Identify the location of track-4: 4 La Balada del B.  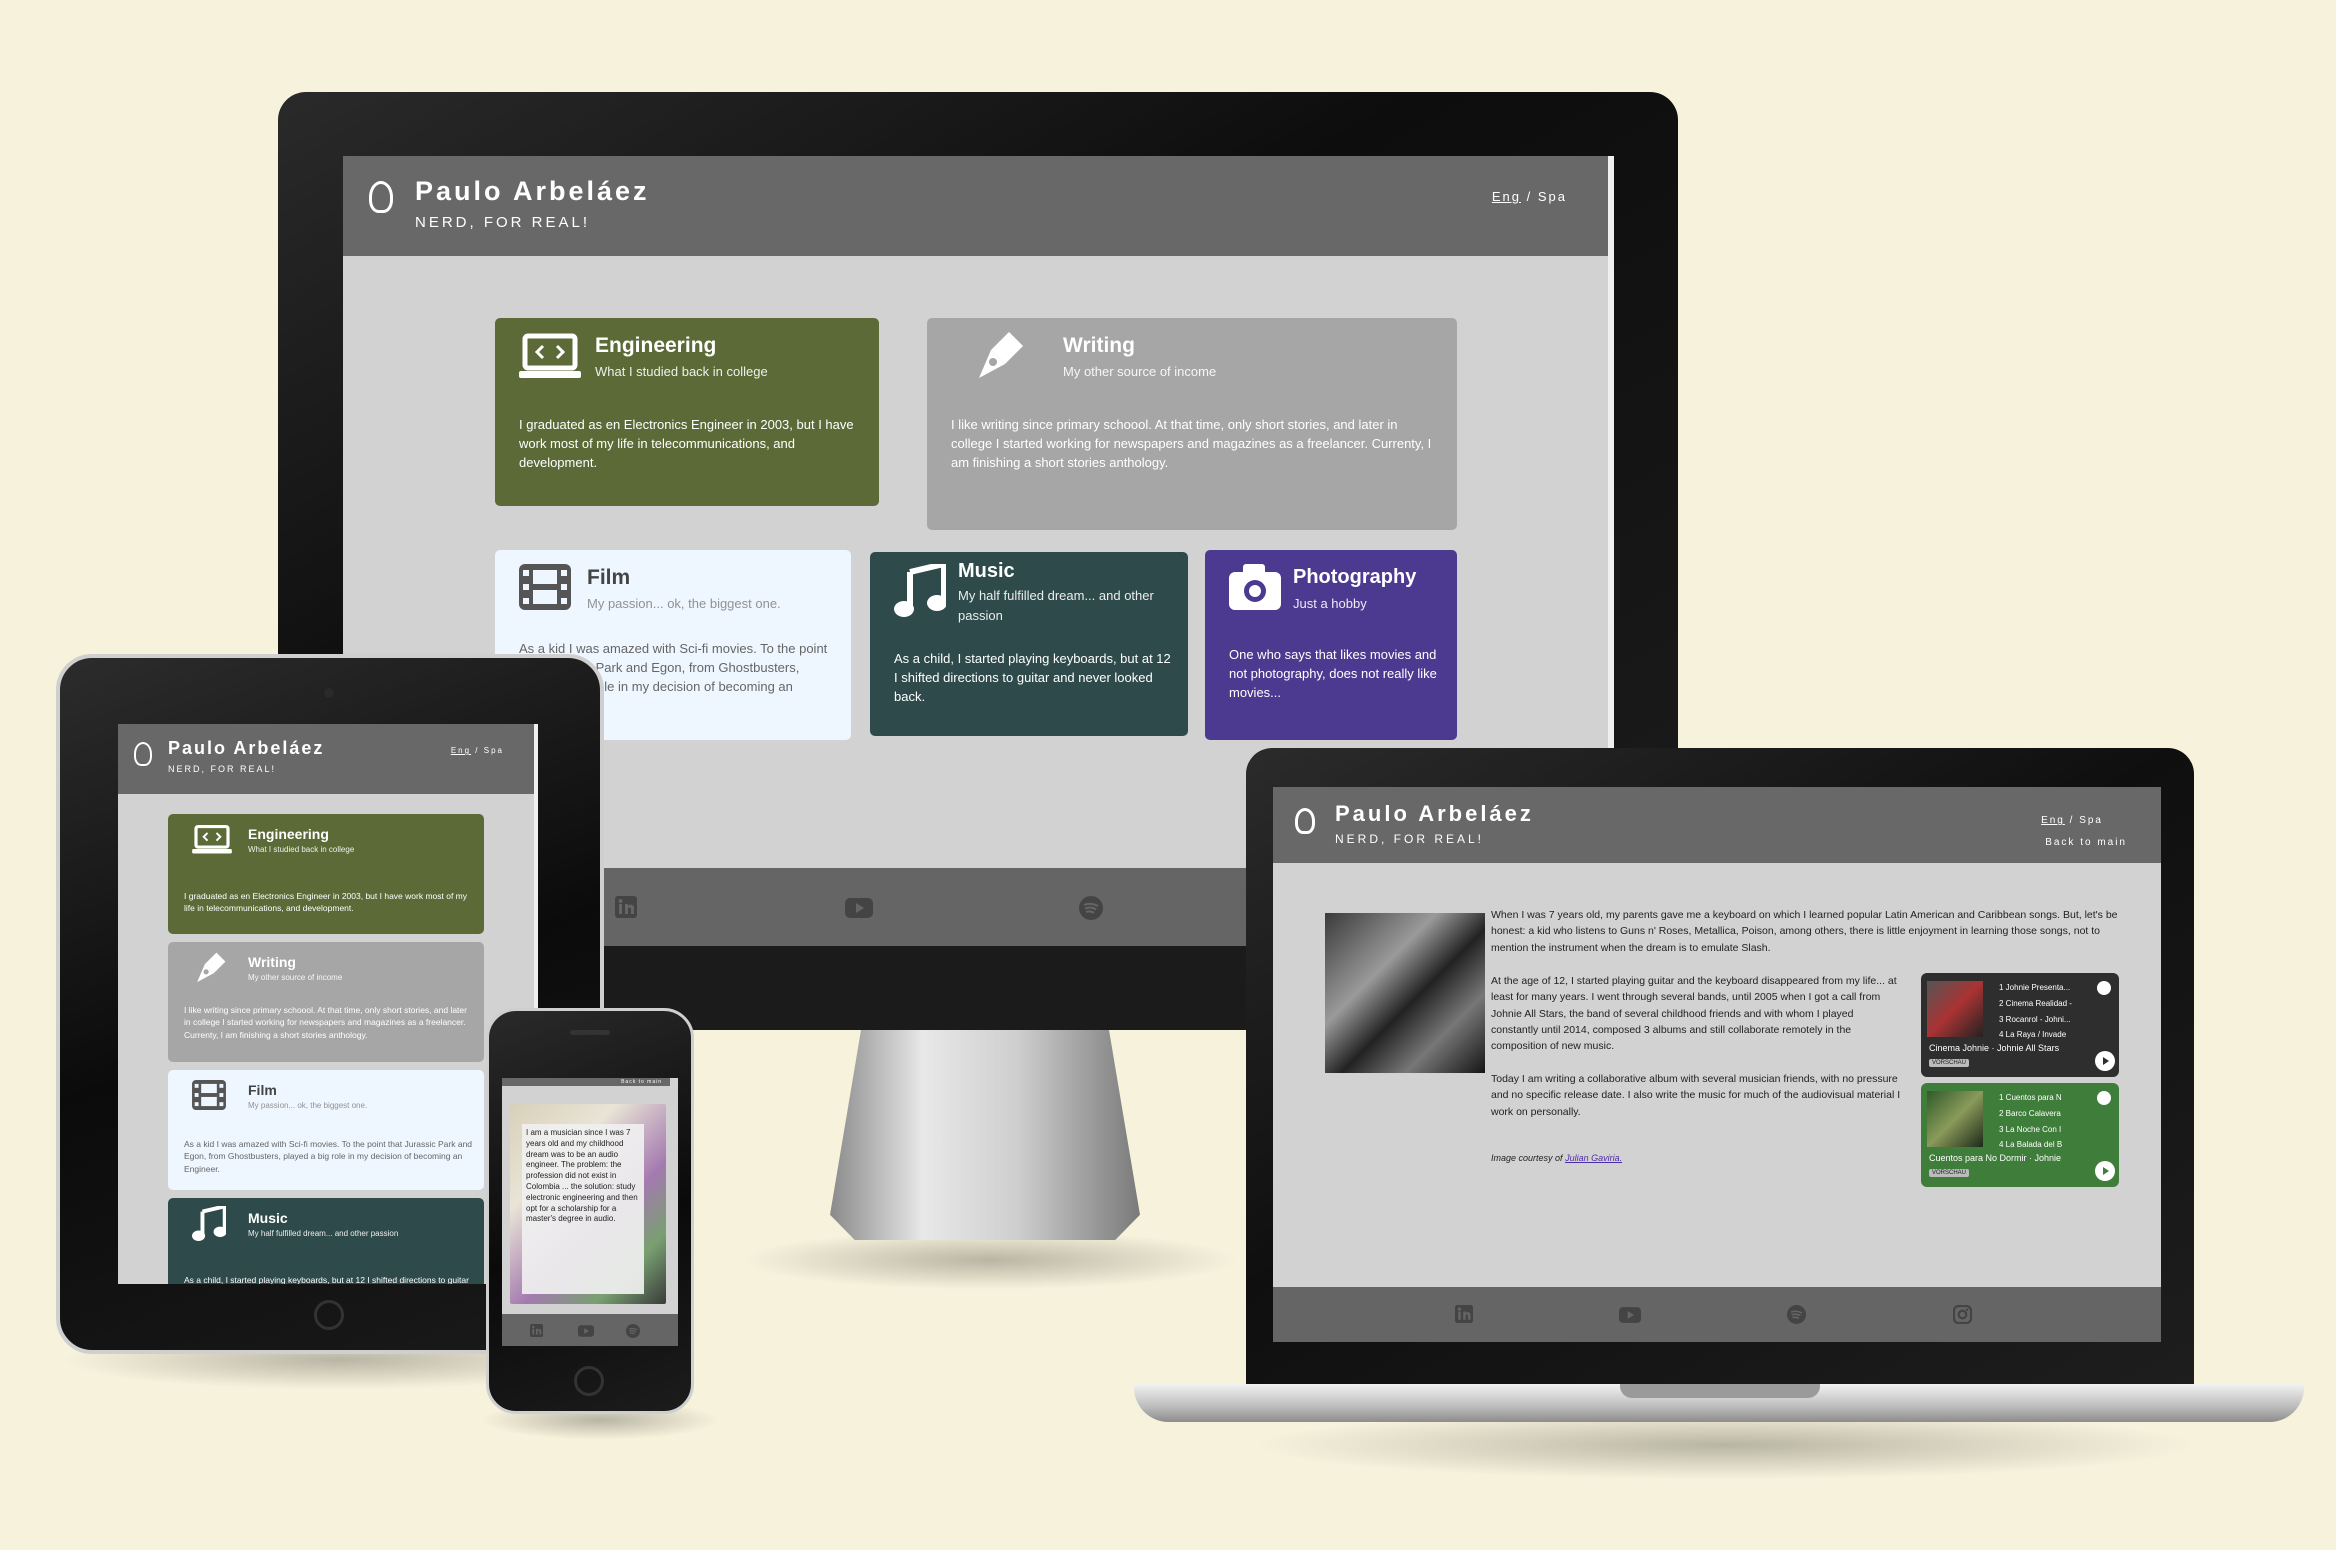
(2030, 1144).